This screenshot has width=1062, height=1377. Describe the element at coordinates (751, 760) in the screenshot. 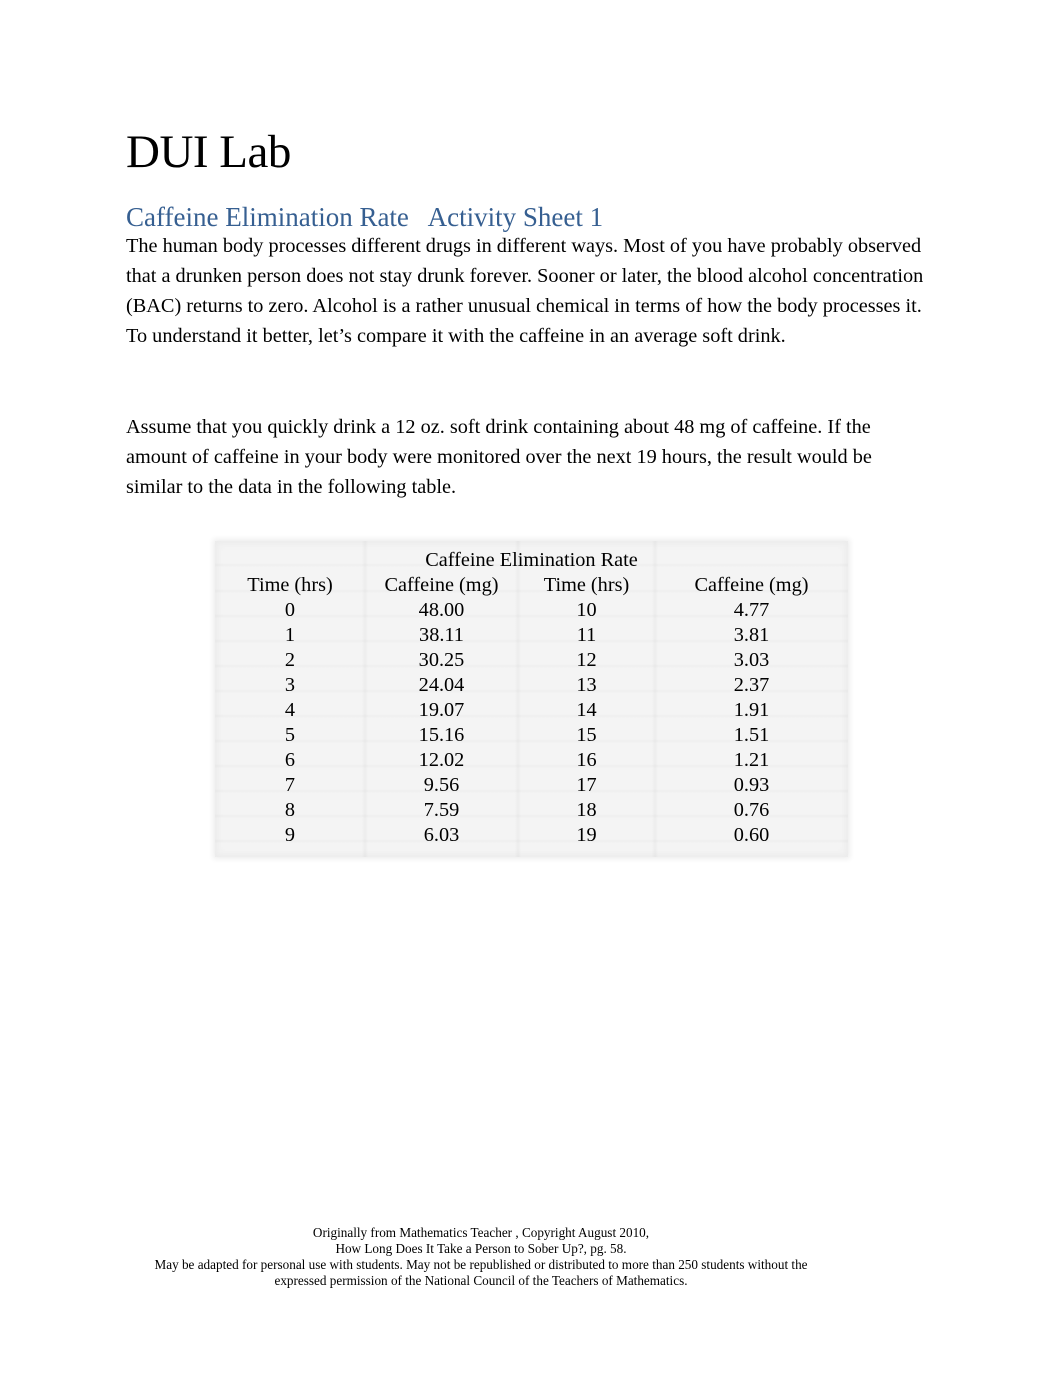

I see `caffeine-cell: 1.21` at that location.